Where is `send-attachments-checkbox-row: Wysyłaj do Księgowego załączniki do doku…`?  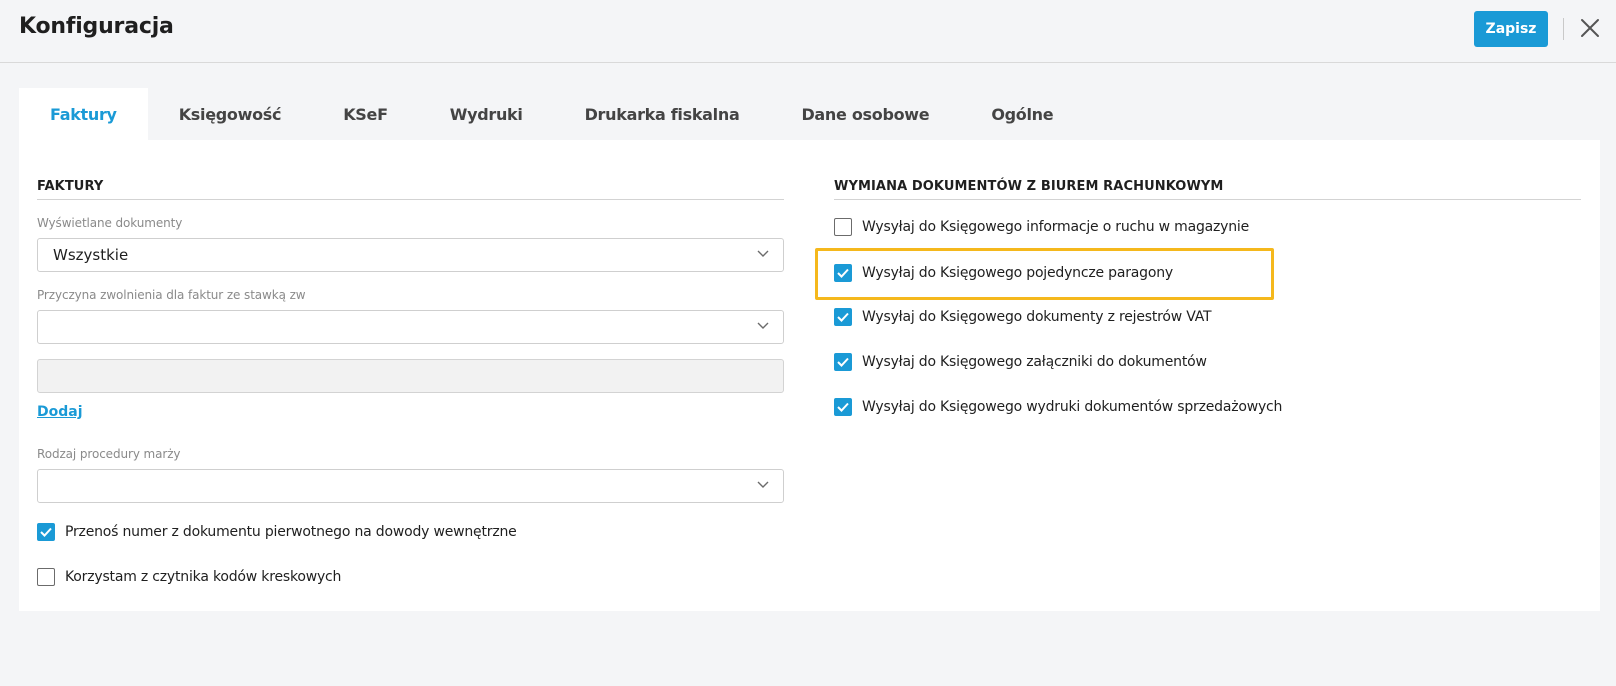 send-attachments-checkbox-row: Wysyłaj do Księgowego załączniki do doku… is located at coordinates (1020, 362).